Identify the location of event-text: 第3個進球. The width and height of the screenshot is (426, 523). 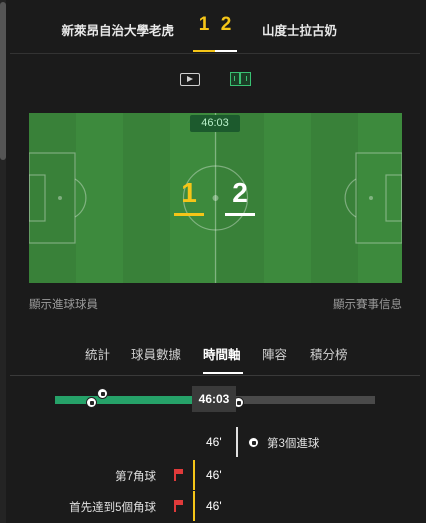
(293, 444).